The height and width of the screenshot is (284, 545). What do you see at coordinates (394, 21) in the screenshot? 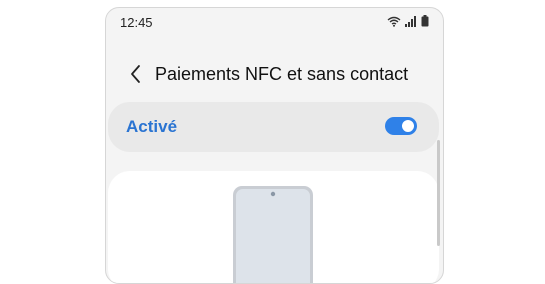
I see `wifi-icon` at bounding box center [394, 21].